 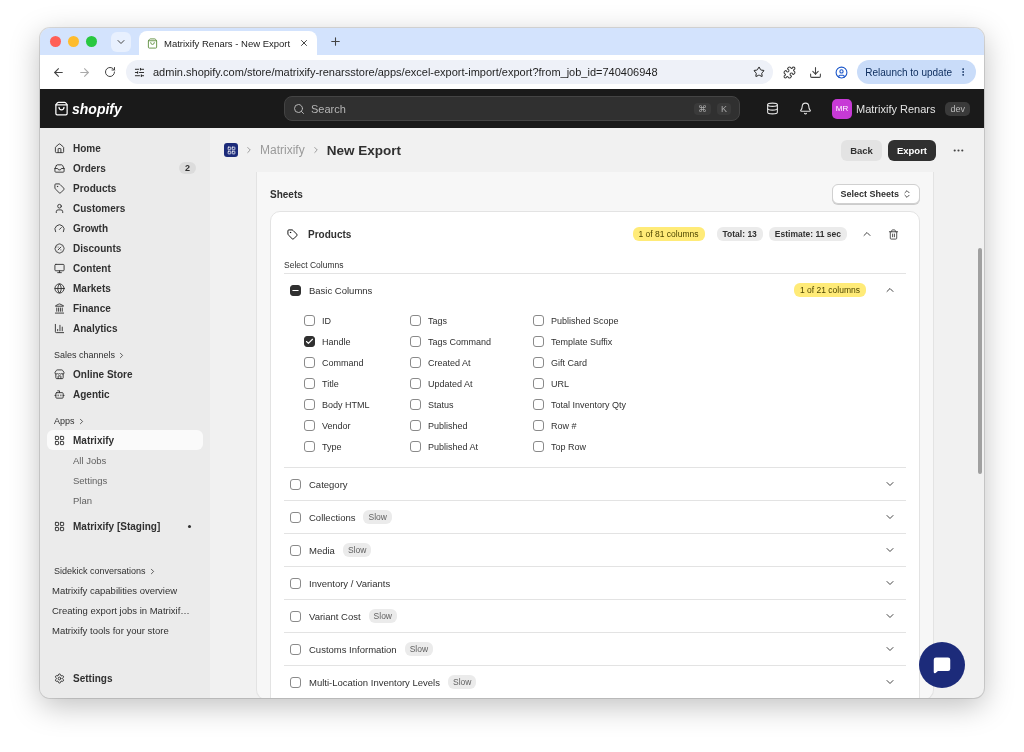 I want to click on section-heading: Sidekick conversations, so click(x=100, y=571).